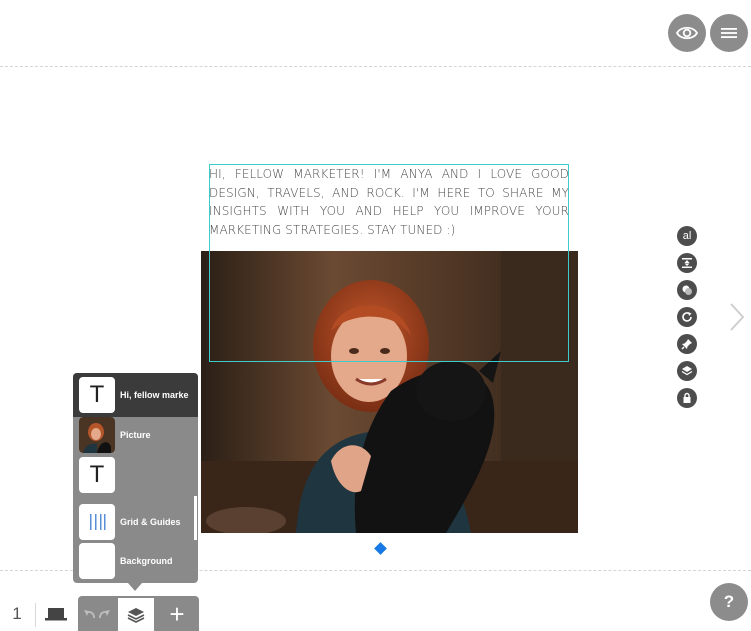 This screenshot has height=631, width=751. I want to click on eye-icon, so click(687, 33).